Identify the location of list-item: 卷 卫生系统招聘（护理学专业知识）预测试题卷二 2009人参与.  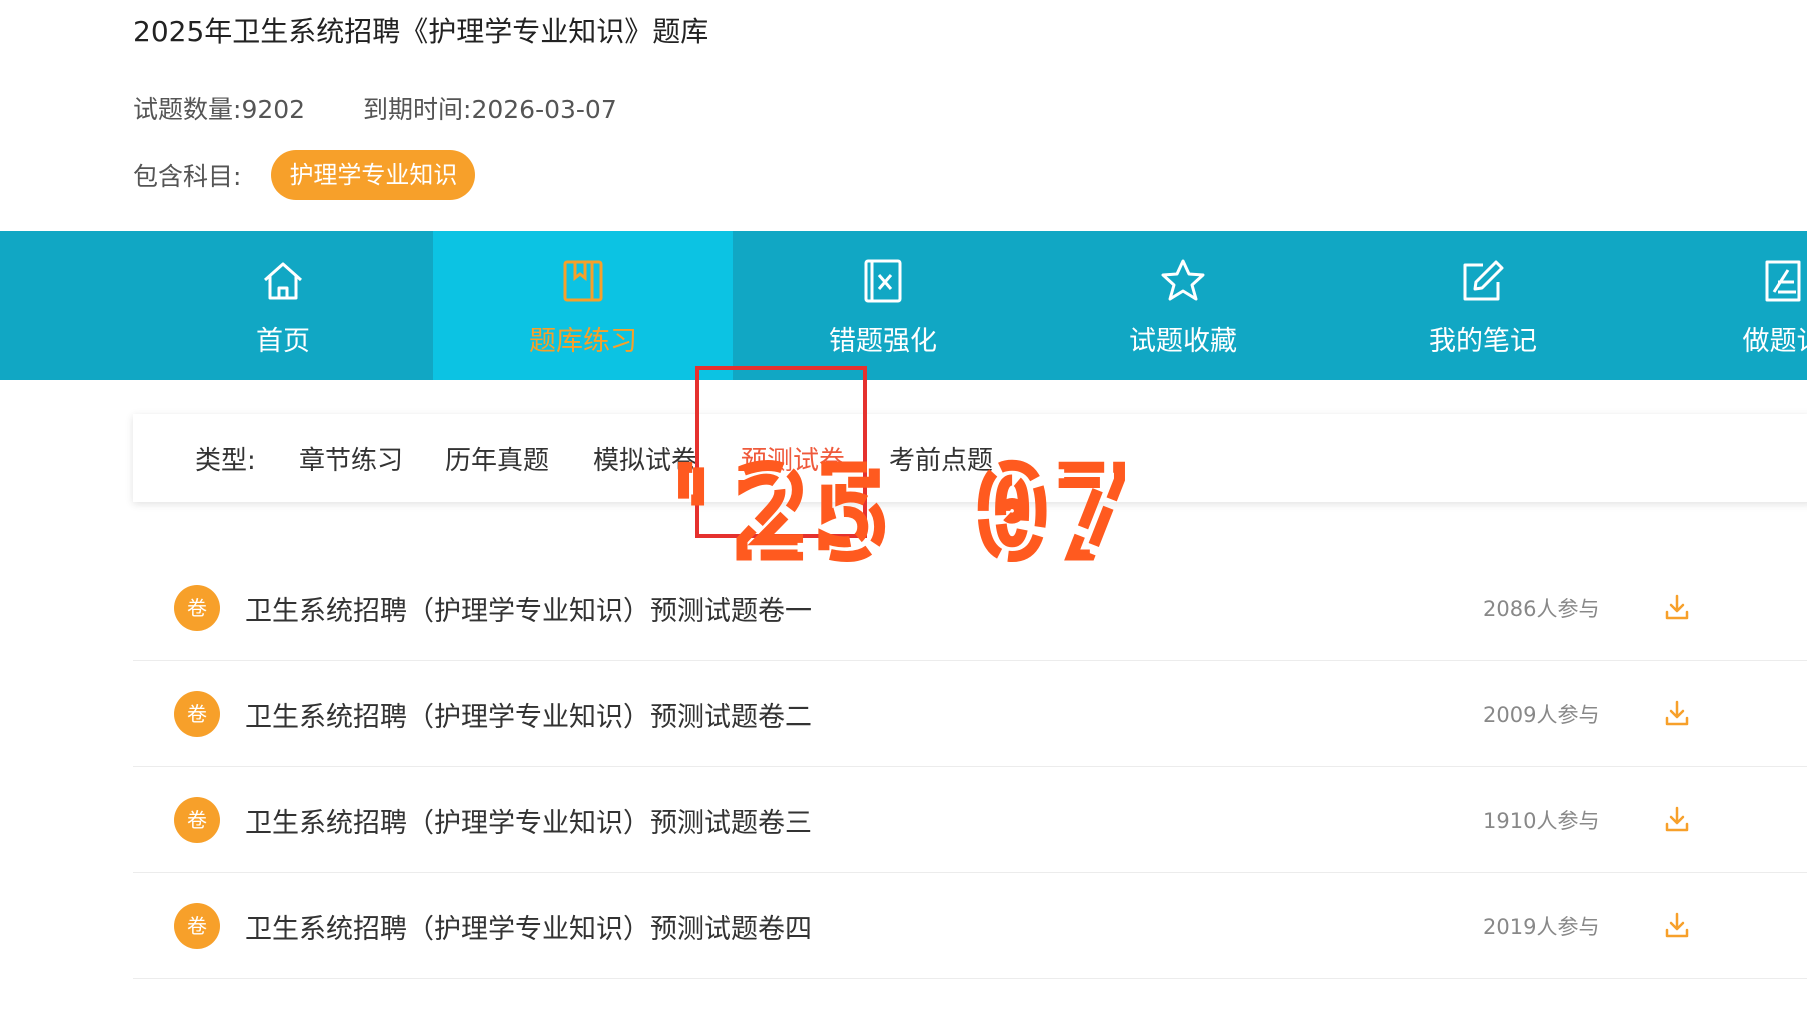
(970, 714).